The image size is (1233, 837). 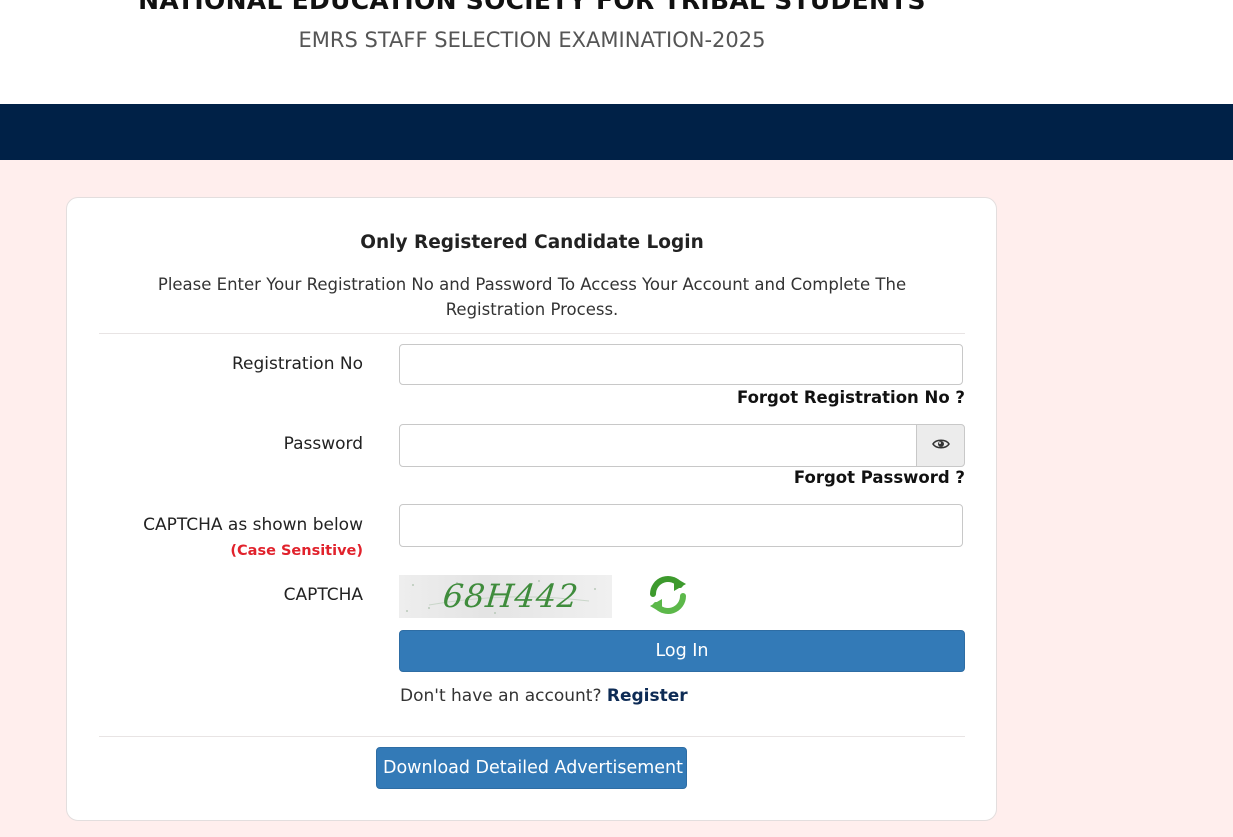 What do you see at coordinates (323, 595) in the screenshot?
I see `captcha-label: CAPTCHA` at bounding box center [323, 595].